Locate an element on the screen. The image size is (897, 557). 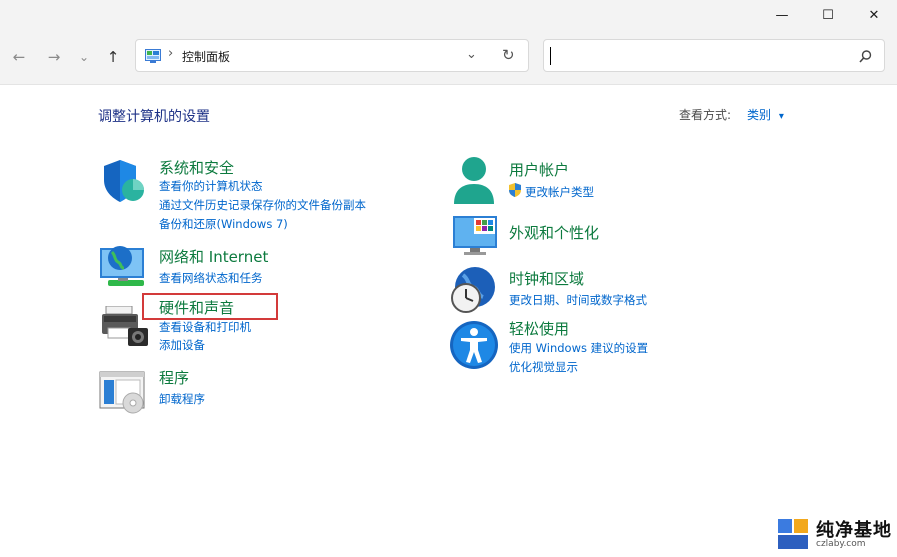
maximize-button: ☐ is located at coordinates (828, 15).